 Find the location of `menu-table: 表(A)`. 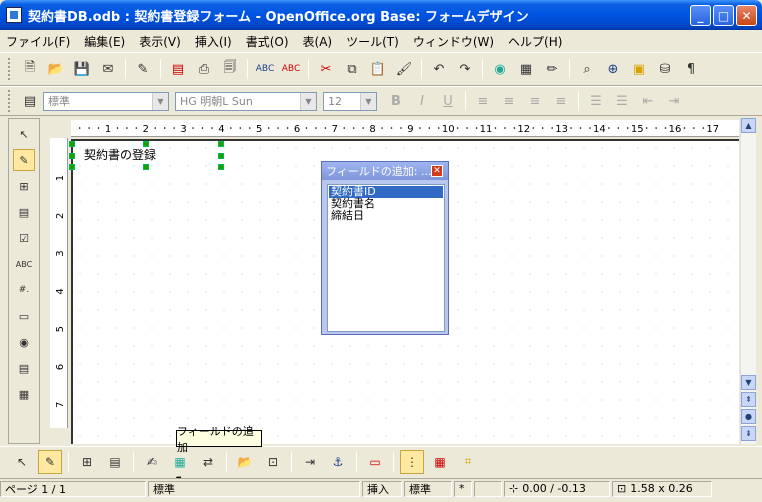

menu-table: 表(A) is located at coordinates (318, 41).